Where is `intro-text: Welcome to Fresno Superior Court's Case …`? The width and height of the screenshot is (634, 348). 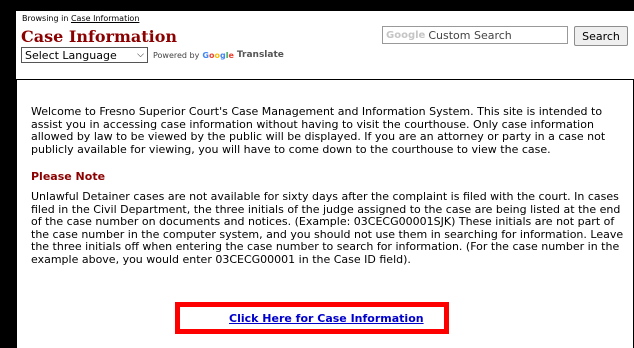 intro-text: Welcome to Fresno Superior Court's Case … is located at coordinates (318, 130).